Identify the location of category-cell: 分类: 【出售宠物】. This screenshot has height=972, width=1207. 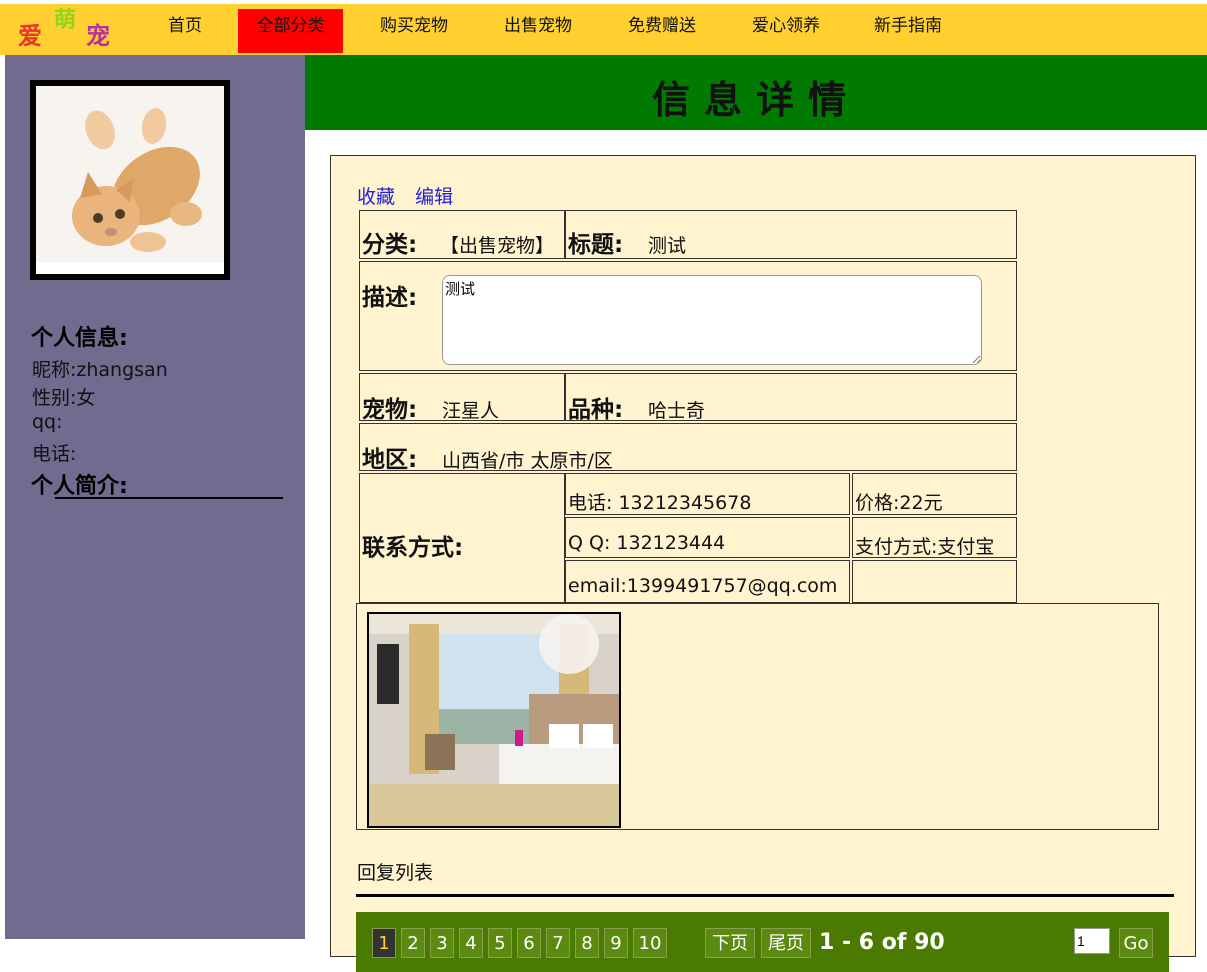
(462, 234).